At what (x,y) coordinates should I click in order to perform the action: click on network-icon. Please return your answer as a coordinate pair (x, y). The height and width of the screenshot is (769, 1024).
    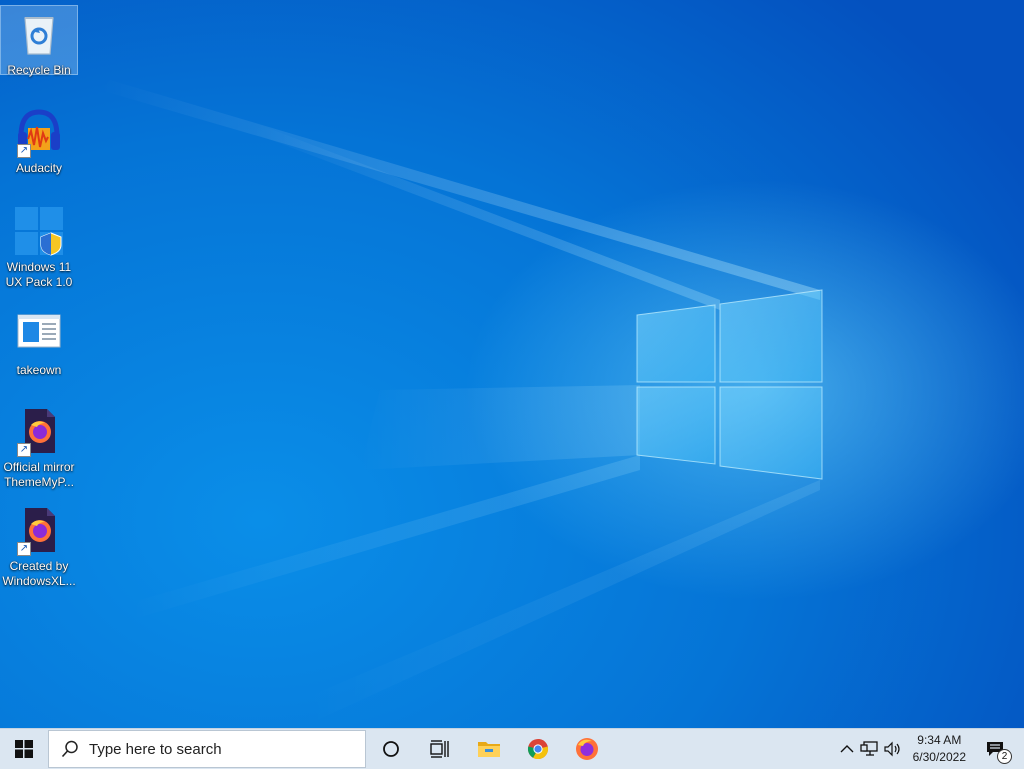
    Looking at the image, I should click on (868, 748).